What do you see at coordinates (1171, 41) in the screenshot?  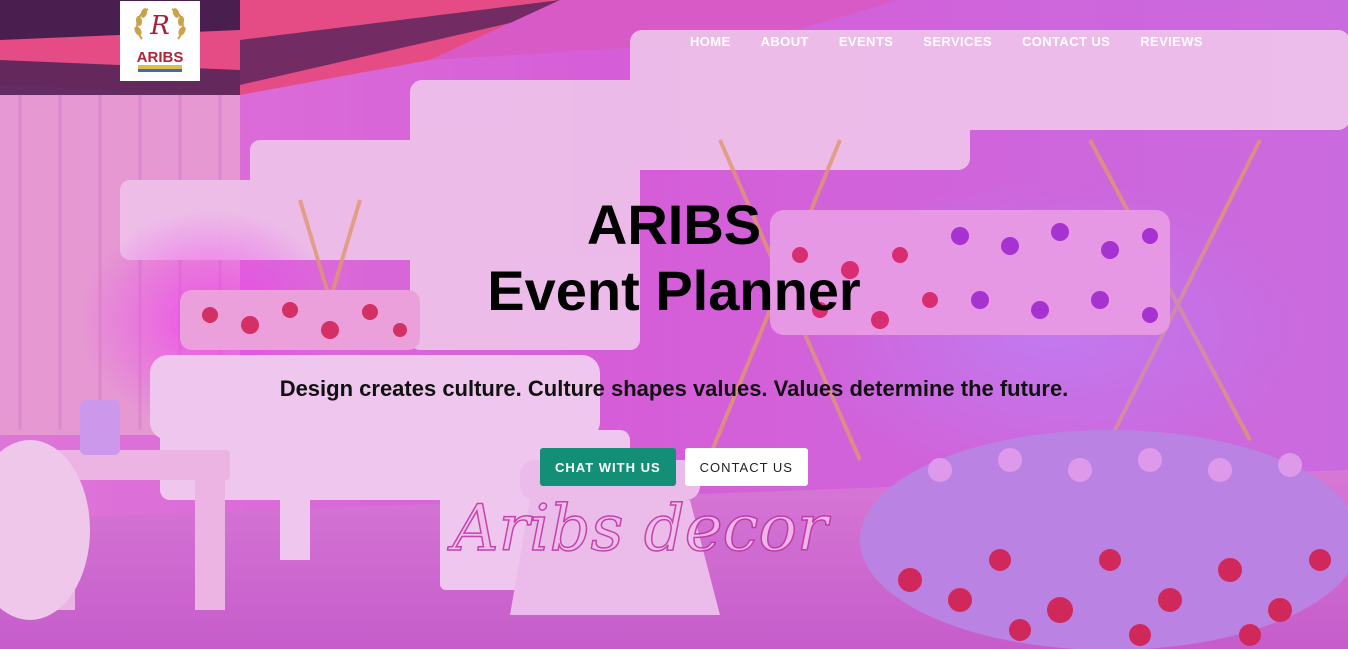 I see `nav-reviews: REVIEWS` at bounding box center [1171, 41].